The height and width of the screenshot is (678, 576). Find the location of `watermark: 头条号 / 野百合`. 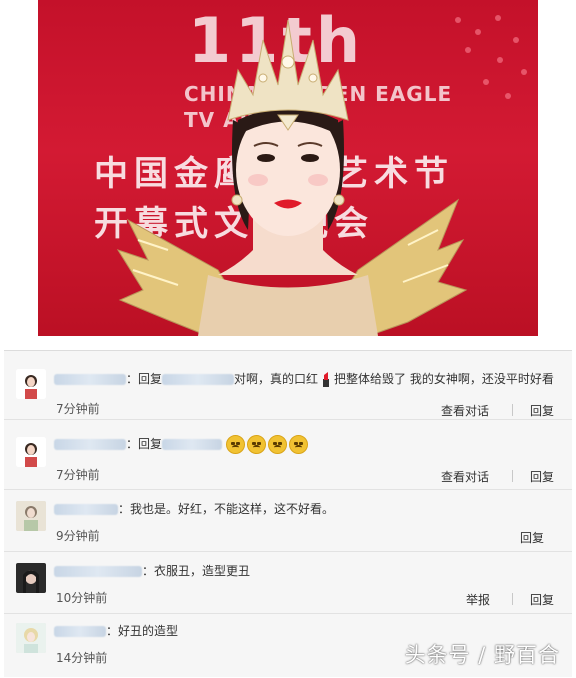

watermark: 头条号 / 野百合 is located at coordinates (482, 655).